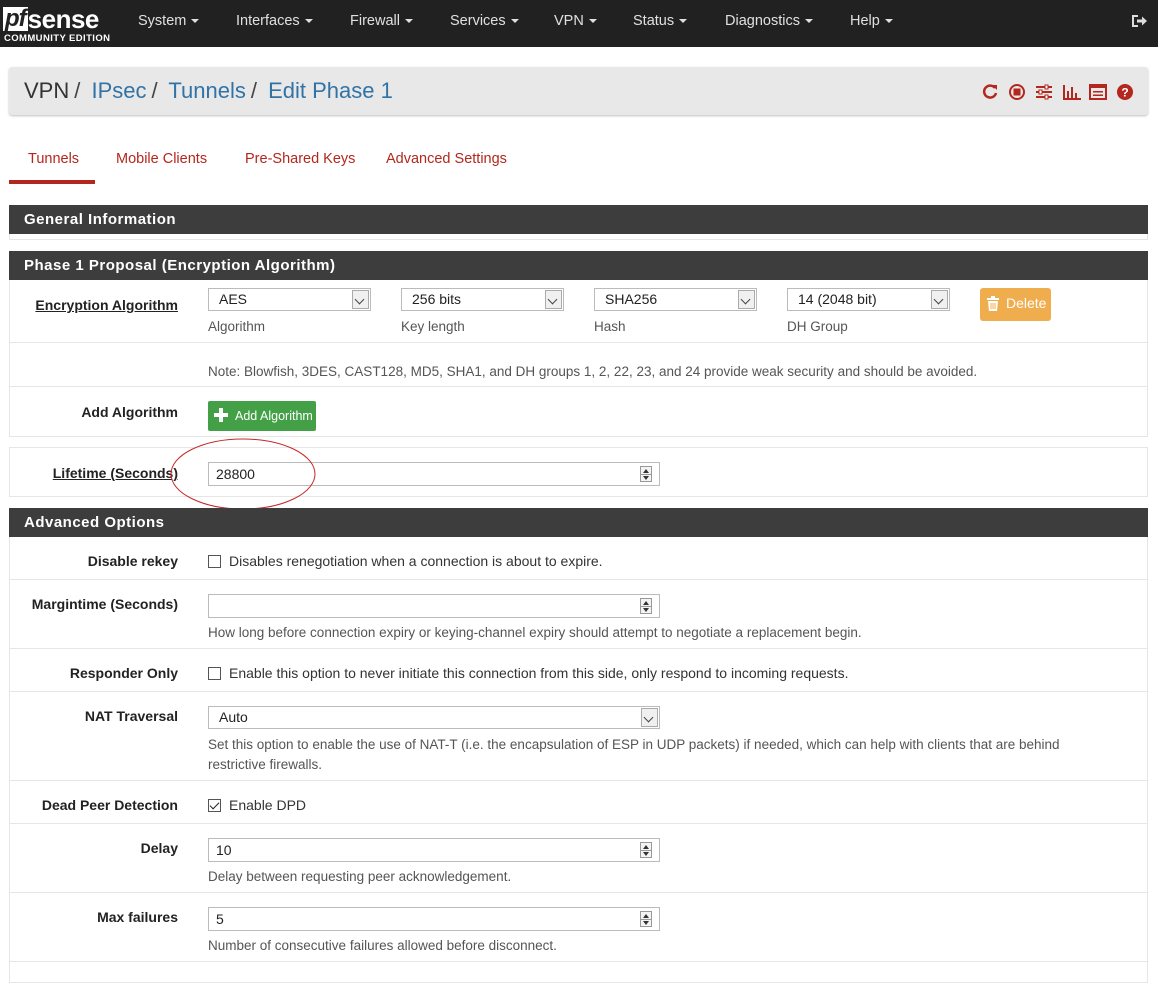 The width and height of the screenshot is (1158, 994). What do you see at coordinates (654, 21) in the screenshot?
I see `nav-label: Status` at bounding box center [654, 21].